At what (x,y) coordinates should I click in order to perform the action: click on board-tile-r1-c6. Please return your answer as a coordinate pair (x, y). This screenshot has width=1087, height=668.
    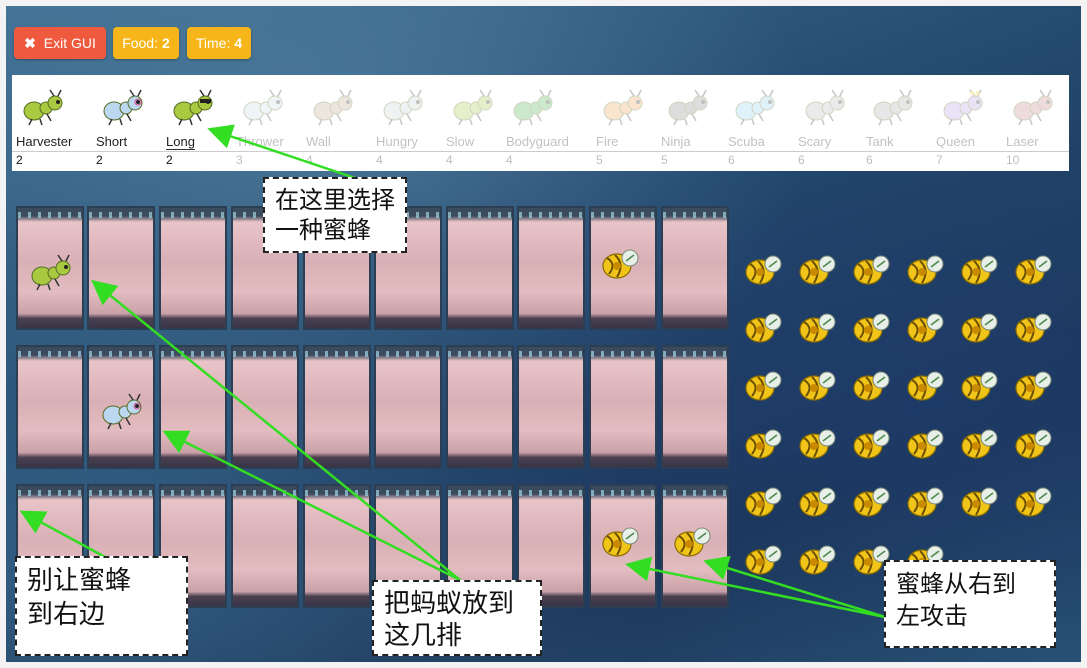
    Looking at the image, I should click on (480, 407).